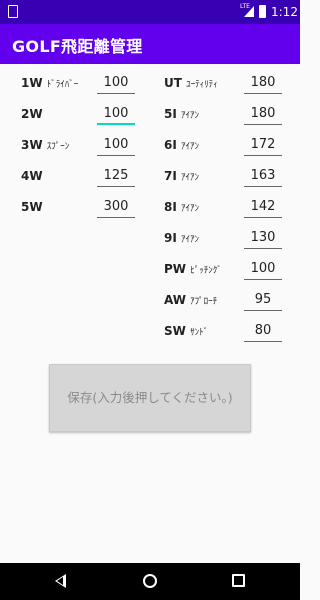 This screenshot has width=320, height=600. Describe the element at coordinates (60, 581) in the screenshot. I see `back-icon` at that location.